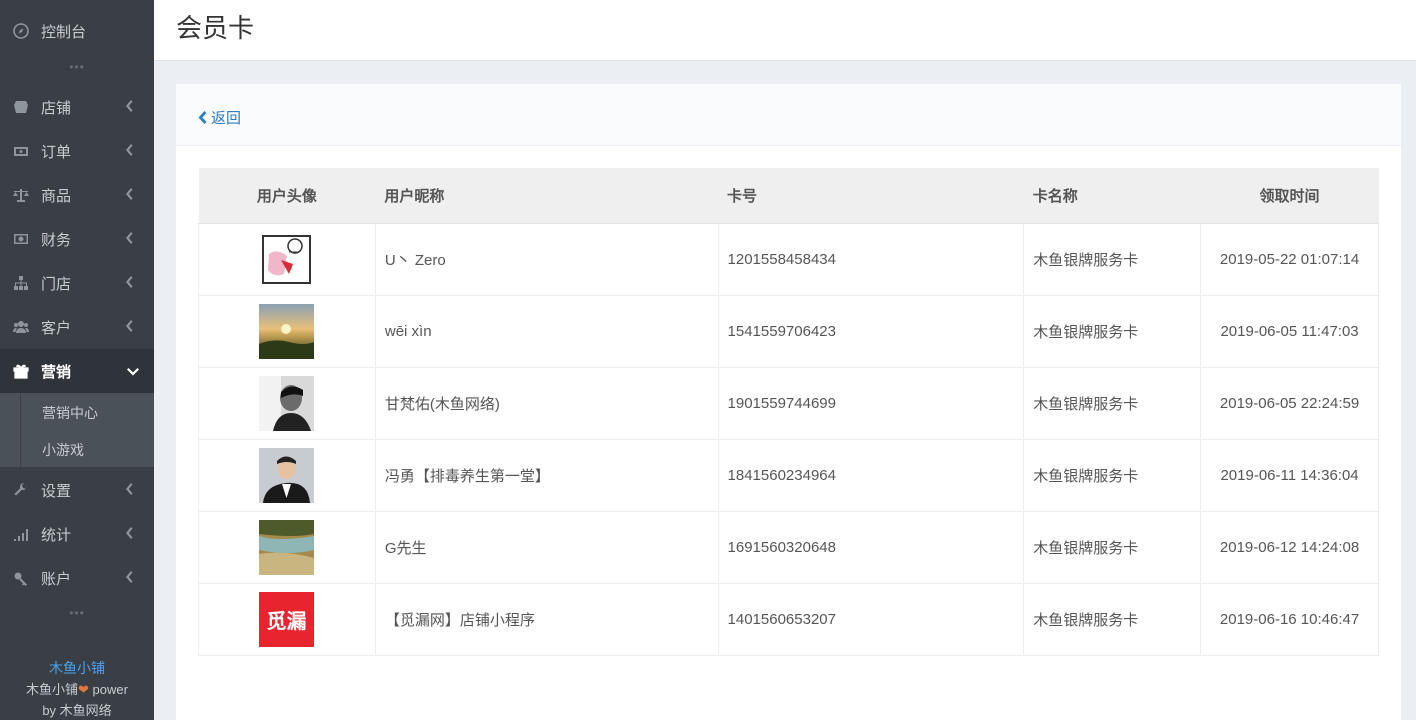 The height and width of the screenshot is (720, 1416). I want to click on column-header-nickname: 用户昵称, so click(547, 196).